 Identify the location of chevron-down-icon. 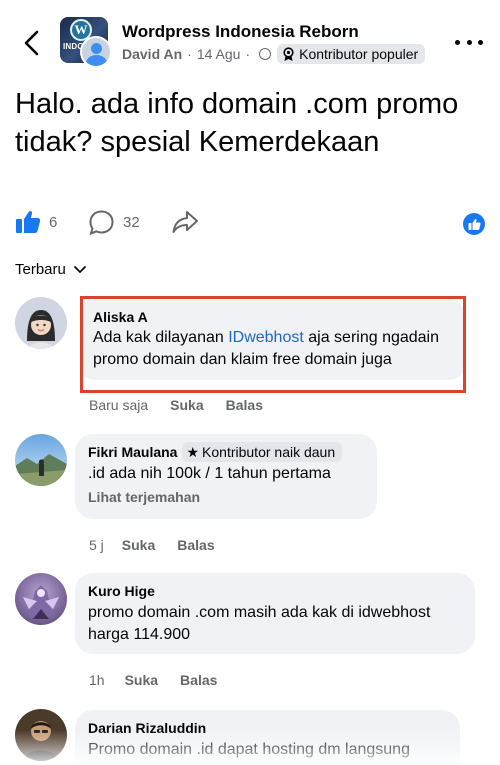
(79, 269).